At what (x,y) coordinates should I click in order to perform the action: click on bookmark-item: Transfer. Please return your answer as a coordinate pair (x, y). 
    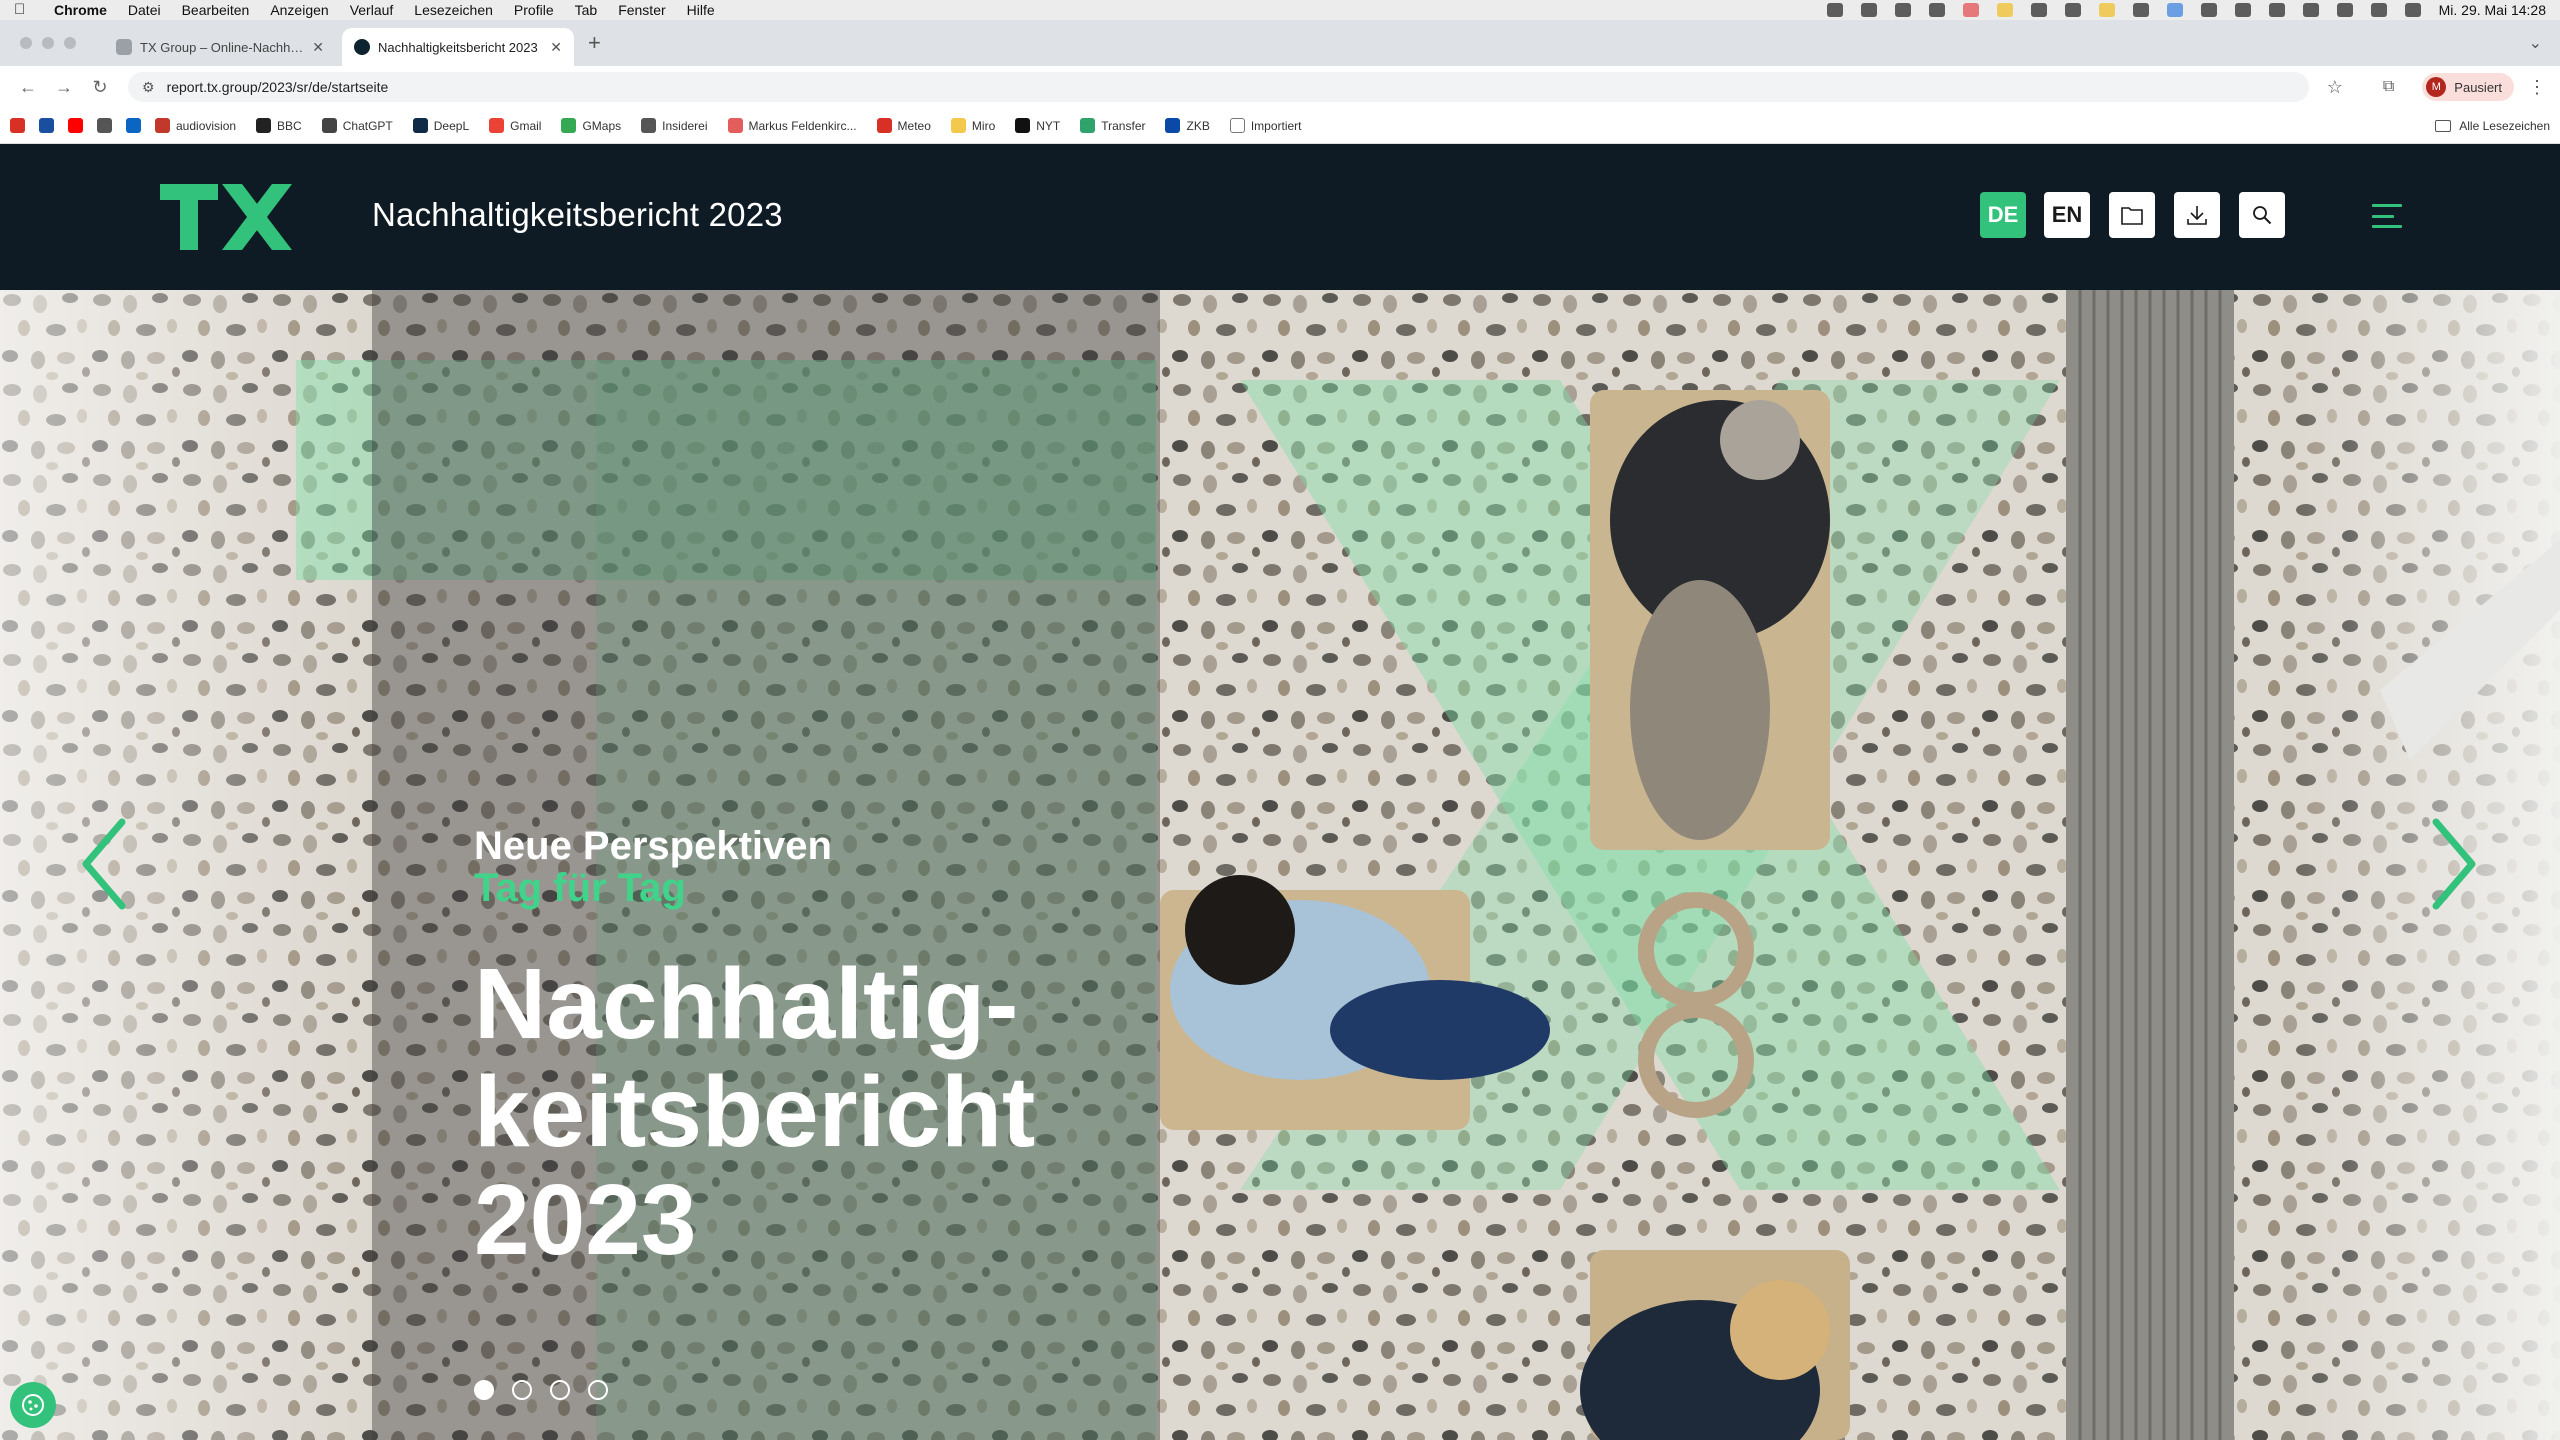
    Looking at the image, I should click on (1112, 125).